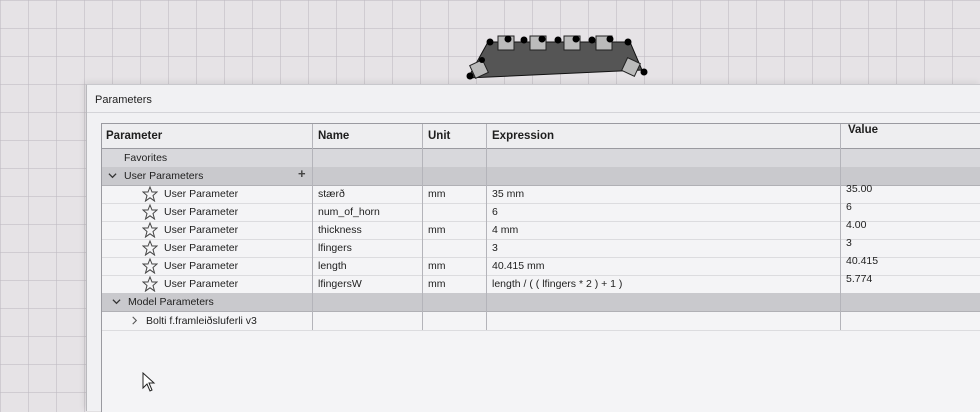  Describe the element at coordinates (508, 194) in the screenshot. I see `row-expression: 35 mm` at that location.